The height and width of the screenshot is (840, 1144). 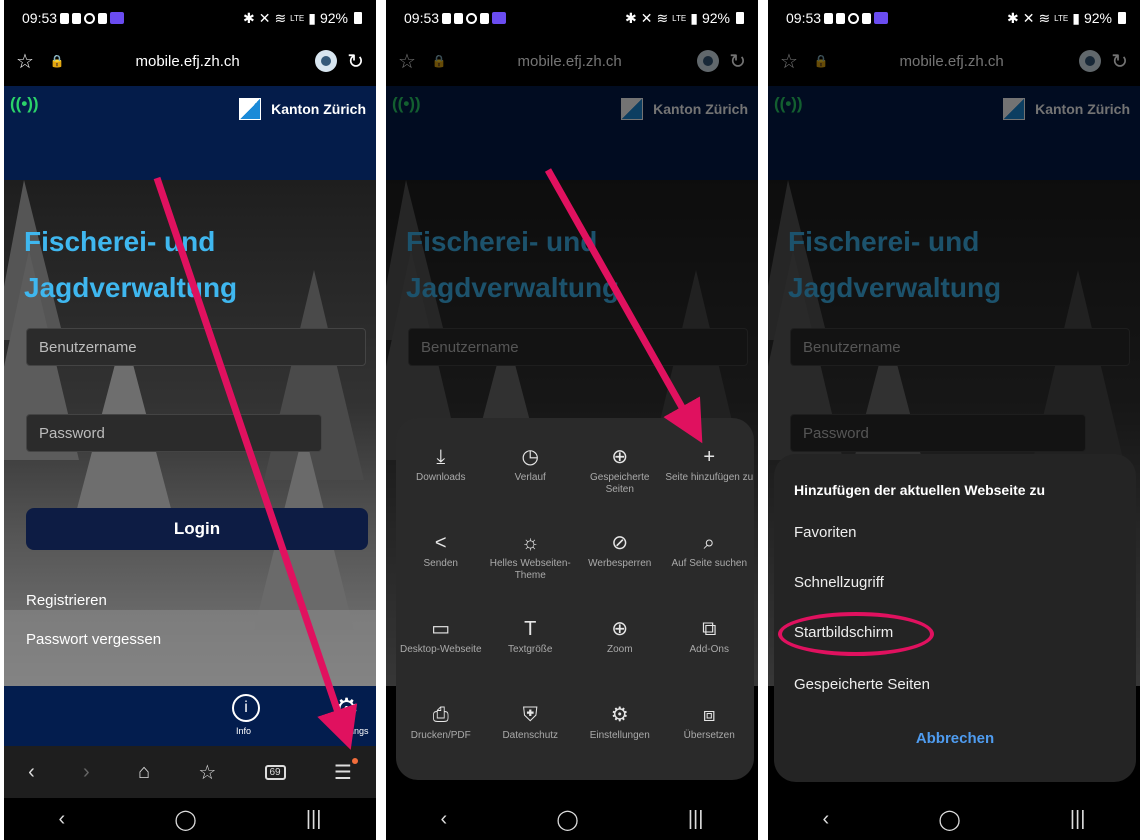 What do you see at coordinates (1076, 17) in the screenshot?
I see `signal-icon: ▮` at bounding box center [1076, 17].